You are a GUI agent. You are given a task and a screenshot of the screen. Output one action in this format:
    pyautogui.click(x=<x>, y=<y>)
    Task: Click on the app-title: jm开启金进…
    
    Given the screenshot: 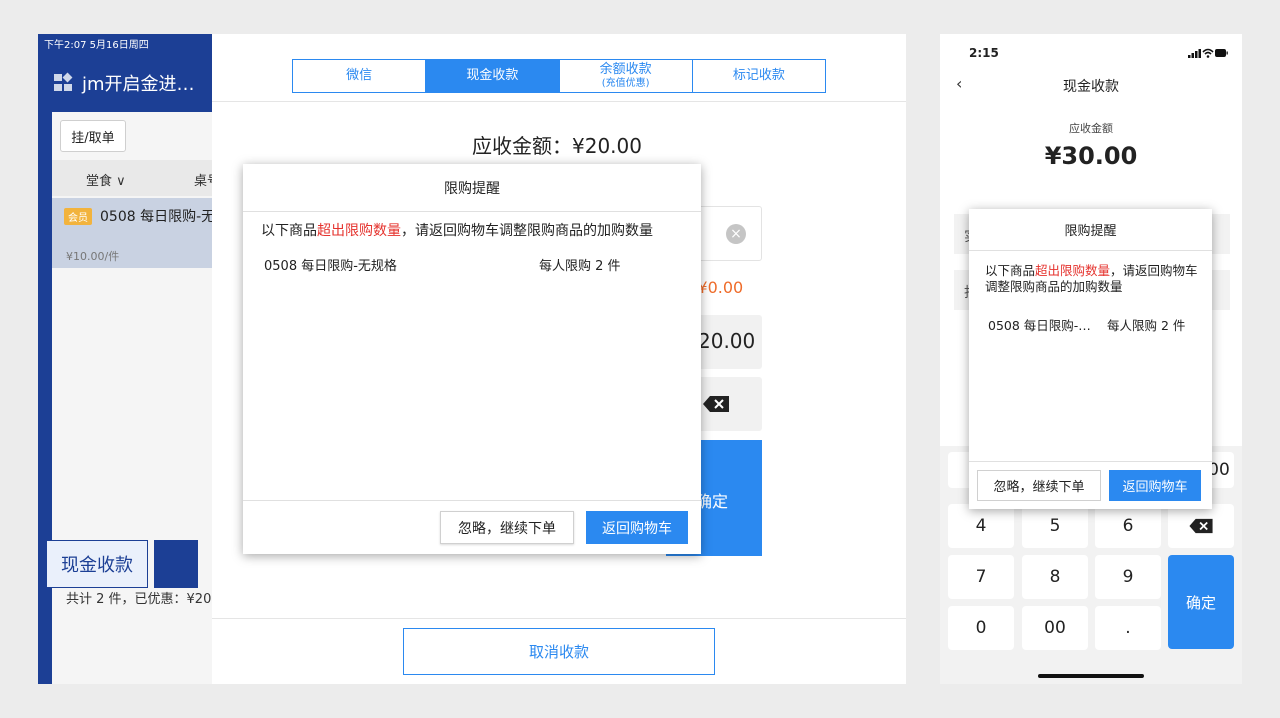 What is the action you would take?
    pyautogui.click(x=138, y=83)
    